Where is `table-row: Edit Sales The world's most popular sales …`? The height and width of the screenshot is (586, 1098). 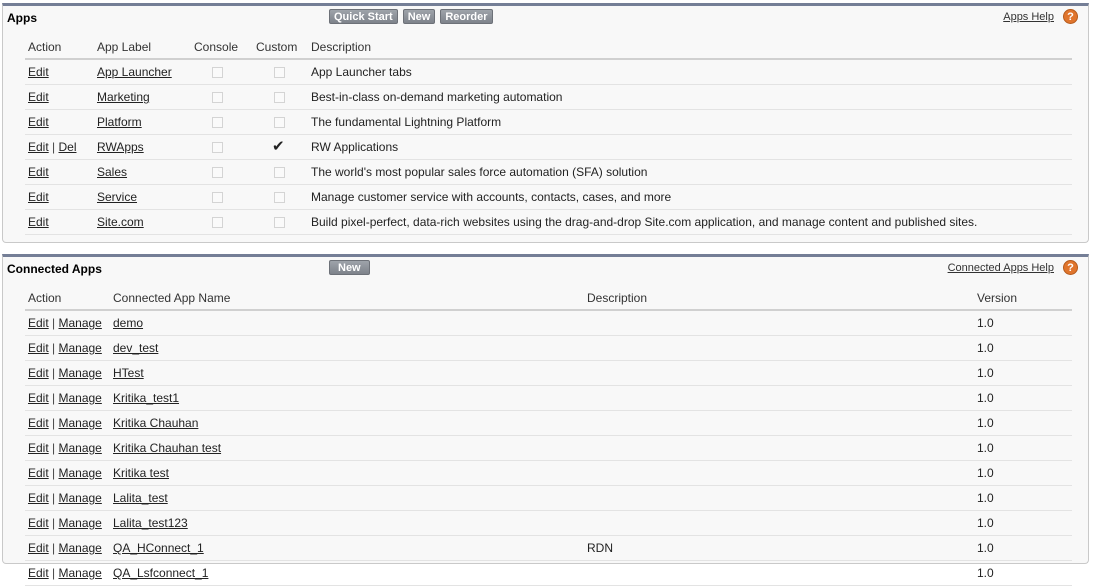
table-row: Edit Sales The world's most popular sales … is located at coordinates (548, 172).